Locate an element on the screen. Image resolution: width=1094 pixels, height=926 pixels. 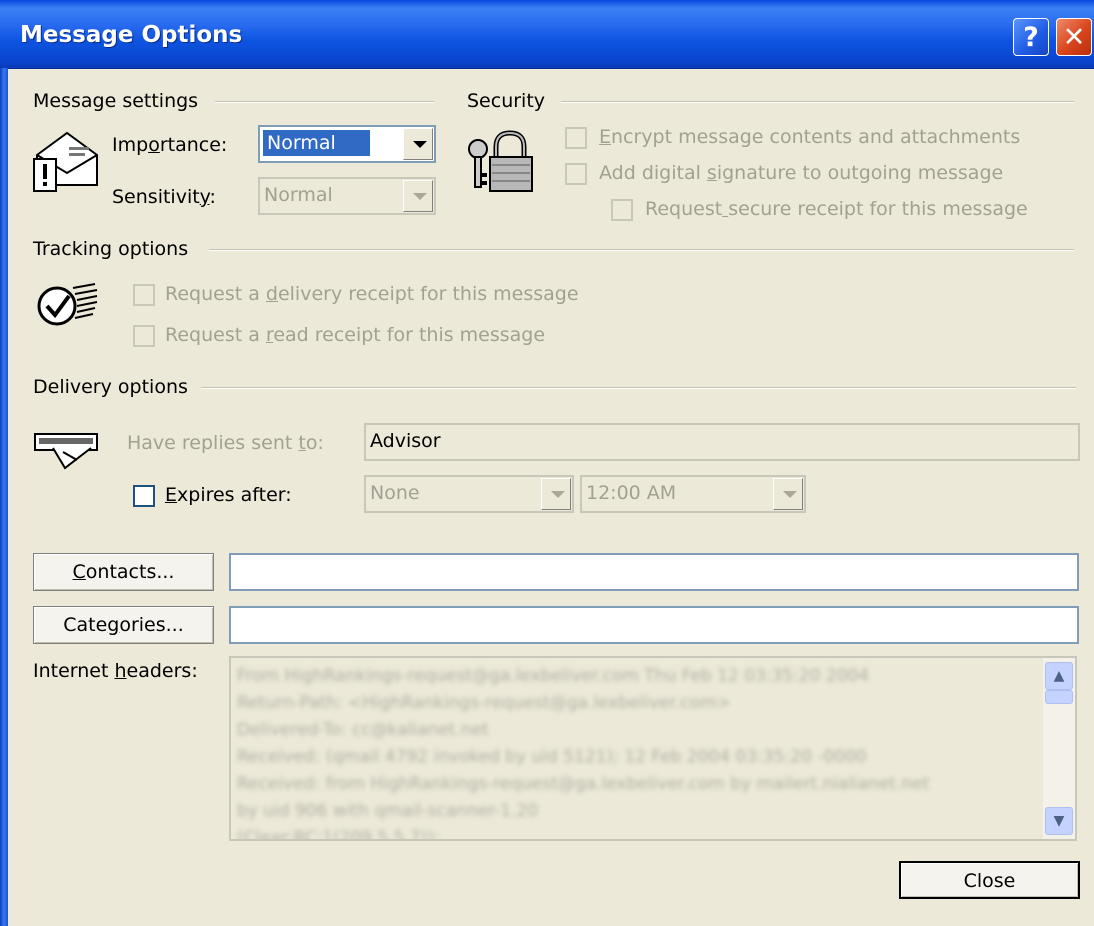
message-settings-heading: Message settings is located at coordinates (116, 101).